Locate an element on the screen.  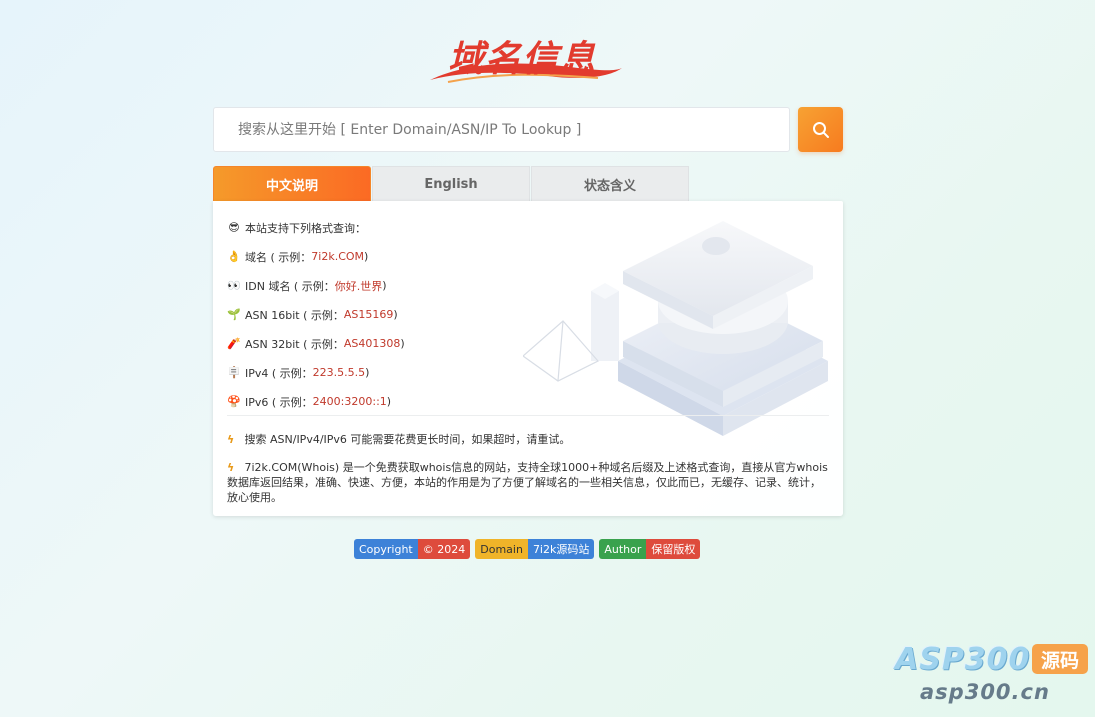
copyright-badge: Copyright © 2024 is located at coordinates (412, 549).